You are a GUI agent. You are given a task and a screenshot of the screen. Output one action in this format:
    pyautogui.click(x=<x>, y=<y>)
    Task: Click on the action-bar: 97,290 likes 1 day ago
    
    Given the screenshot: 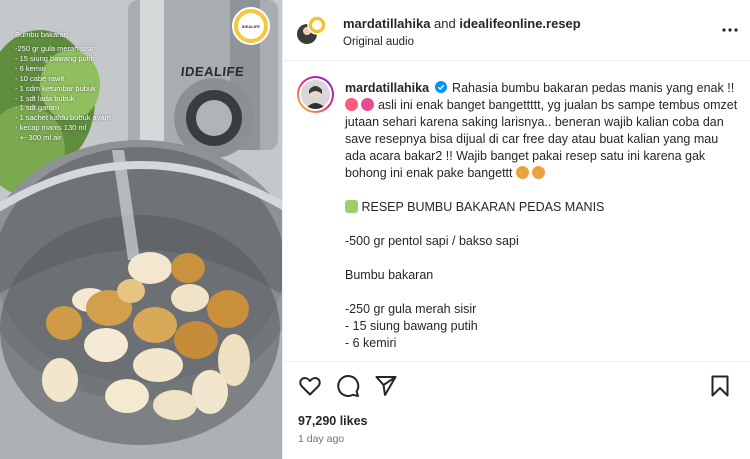 What is the action you would take?
    pyautogui.click(x=516, y=410)
    